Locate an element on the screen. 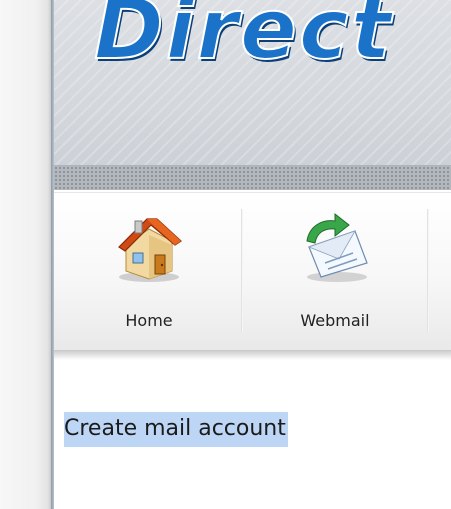  nav-item-home: Home is located at coordinates (149, 276).